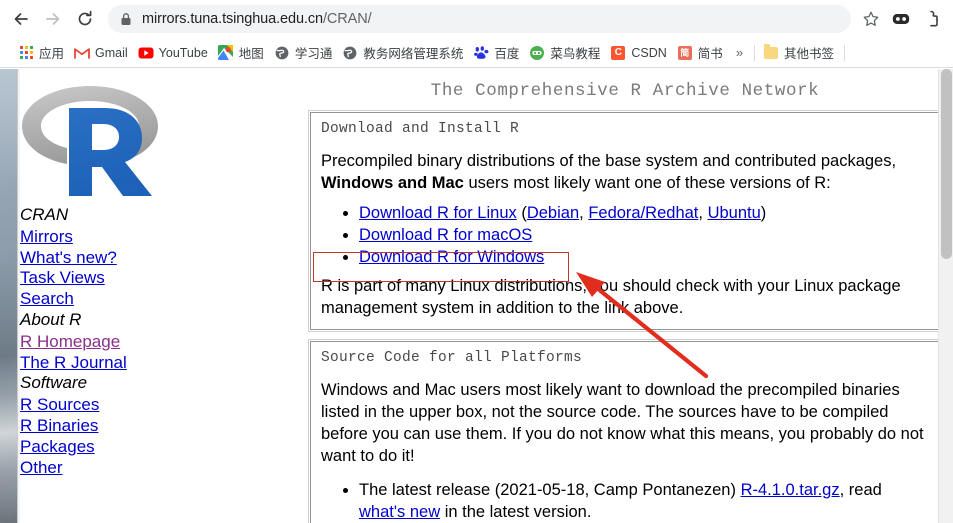 The image size is (953, 523). I want to click on sidebar-link-search: Search, so click(73, 299).